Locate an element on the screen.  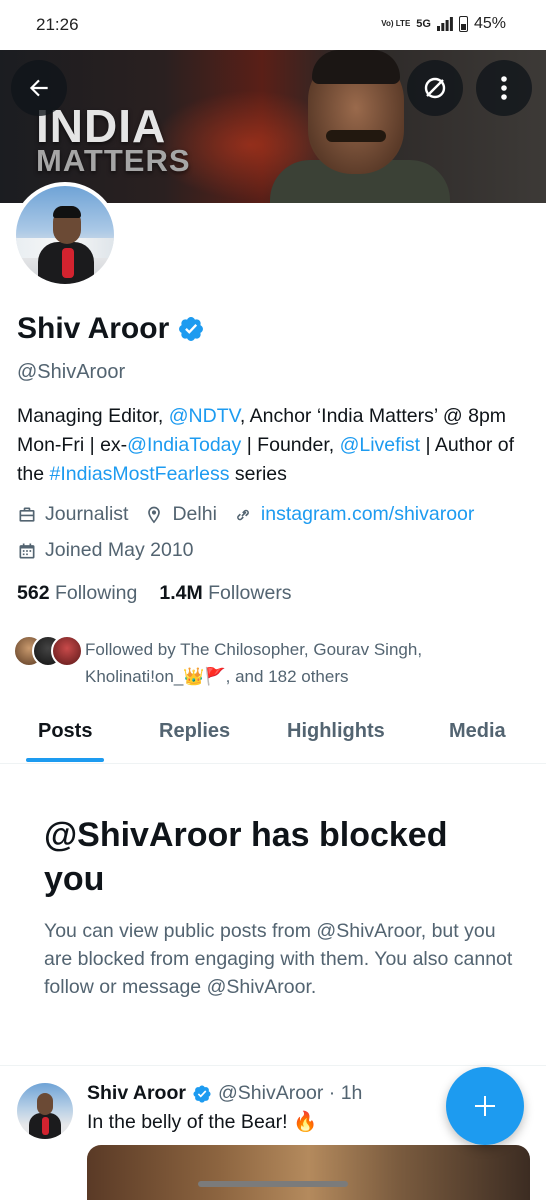
briefcase-icon is located at coordinates (29, 515).